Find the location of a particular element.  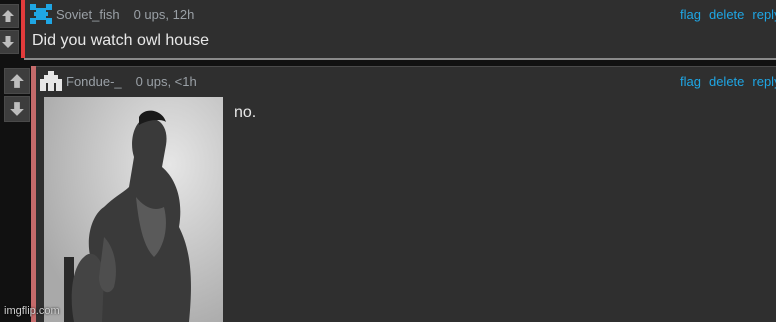

top-comment-actions: flag delete reply is located at coordinates (728, 14).